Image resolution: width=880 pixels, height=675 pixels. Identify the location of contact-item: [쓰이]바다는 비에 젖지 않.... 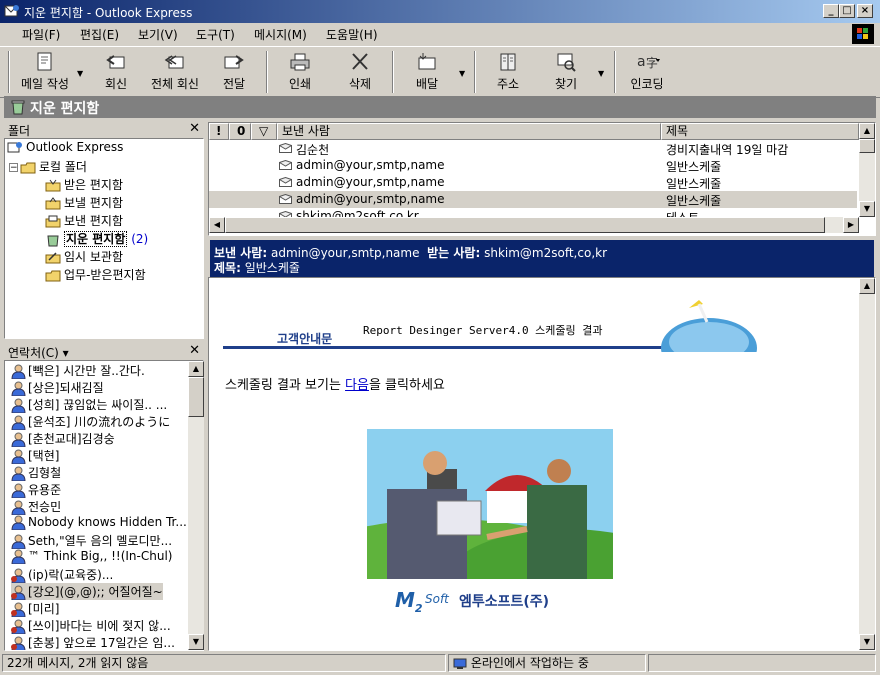
(91, 625).